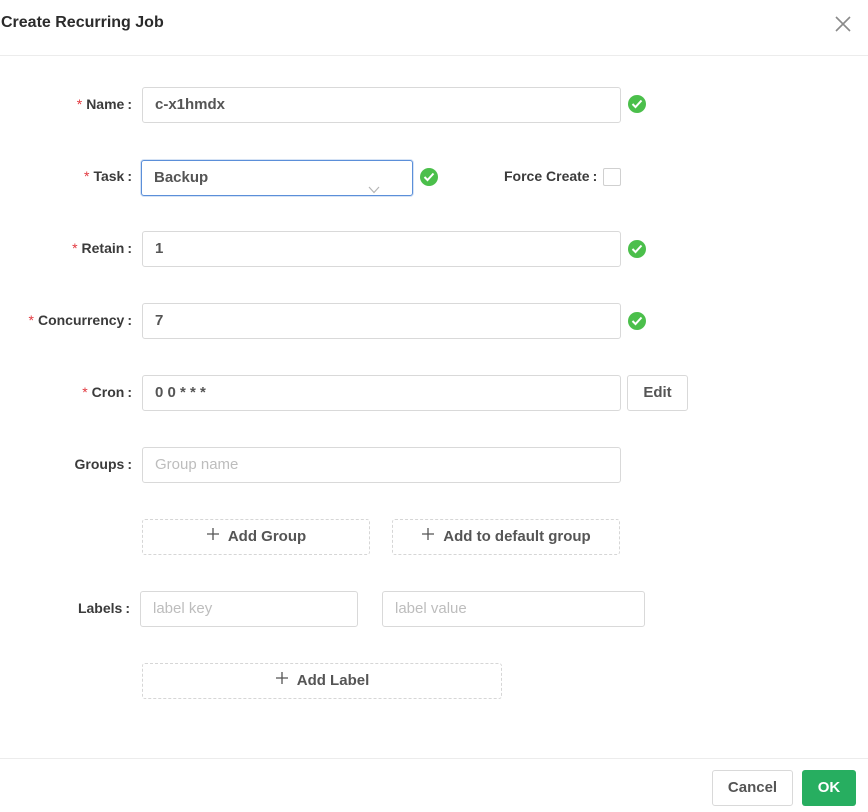 The image size is (868, 812). What do you see at coordinates (181, 177) in the screenshot?
I see `task-select-value: Backup` at bounding box center [181, 177].